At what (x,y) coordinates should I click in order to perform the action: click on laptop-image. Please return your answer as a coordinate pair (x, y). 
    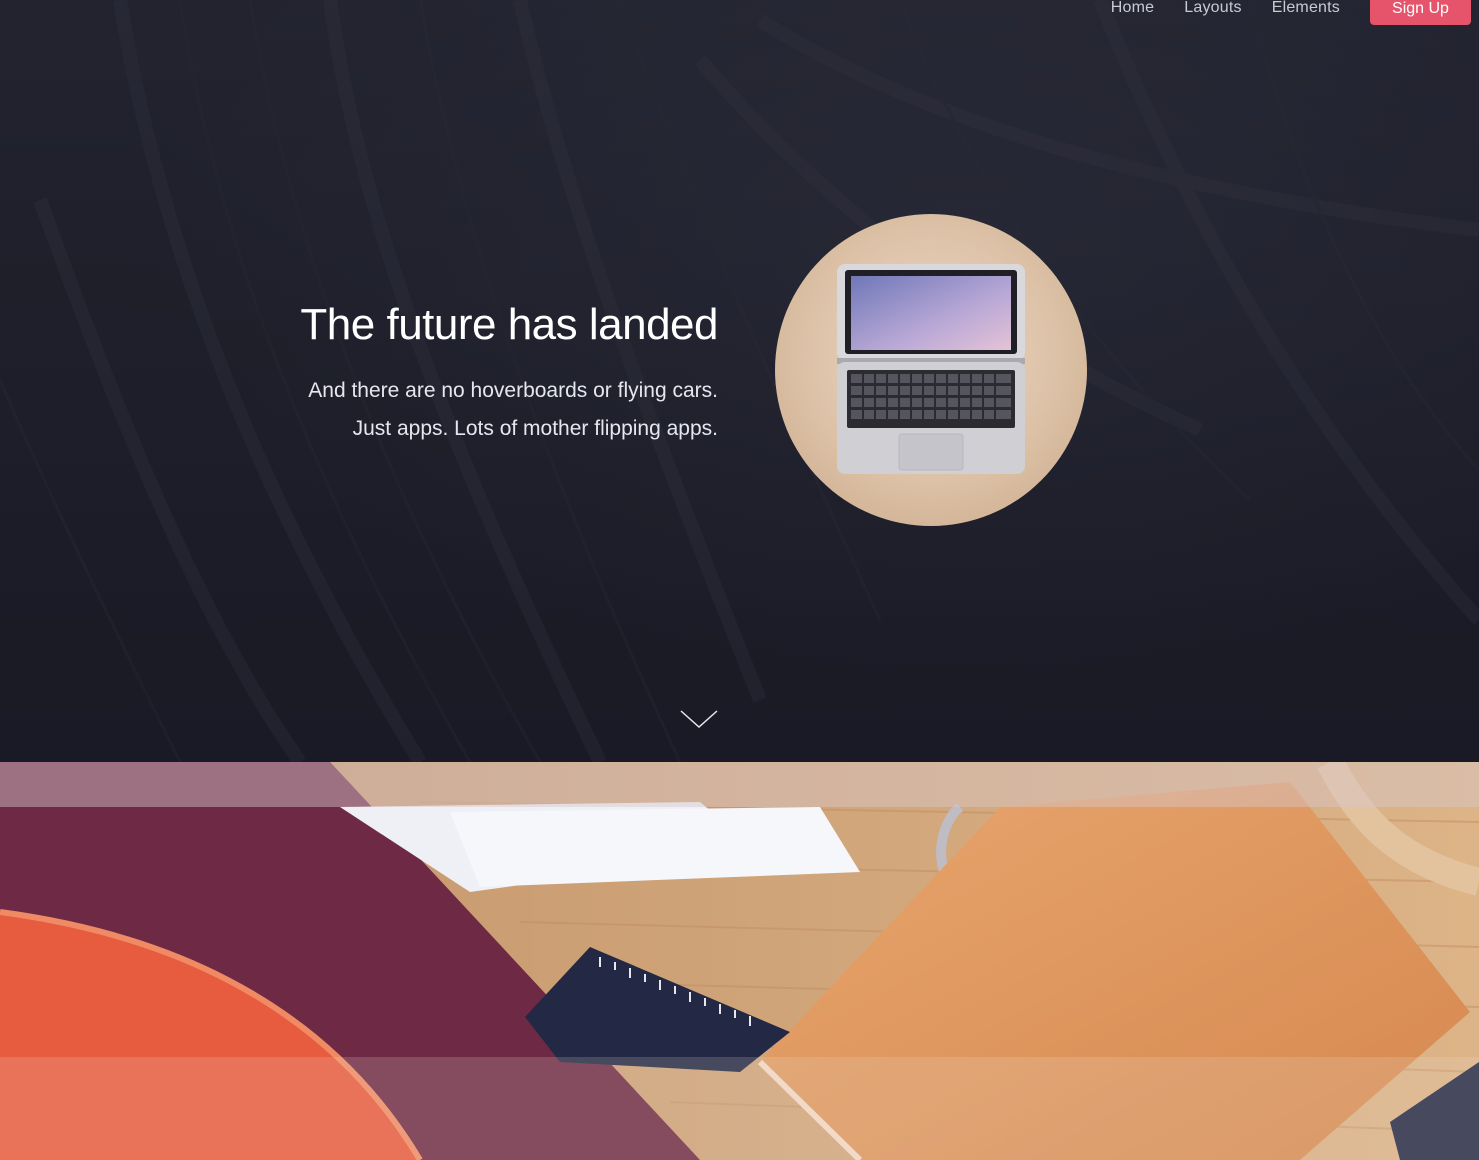
    Looking at the image, I should click on (931, 370).